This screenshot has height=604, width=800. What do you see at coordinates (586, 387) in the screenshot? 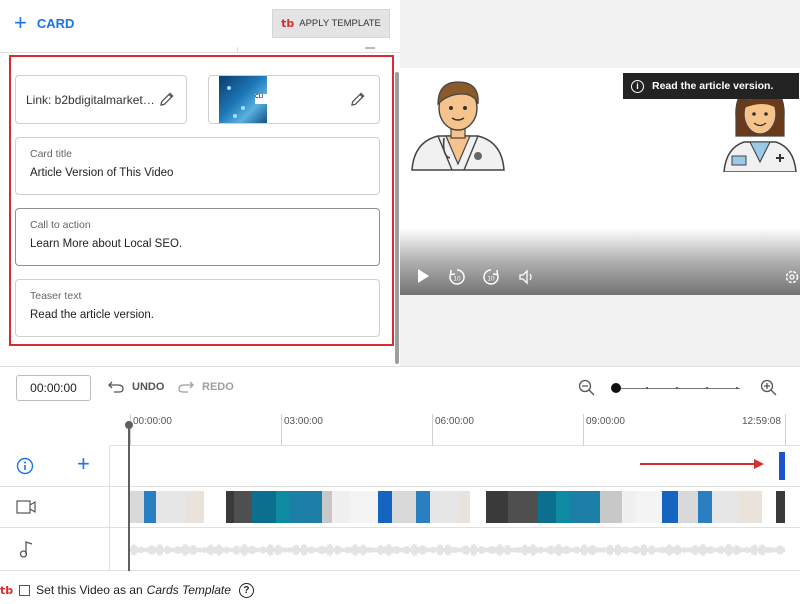
I see `zoom-out-icon` at bounding box center [586, 387].